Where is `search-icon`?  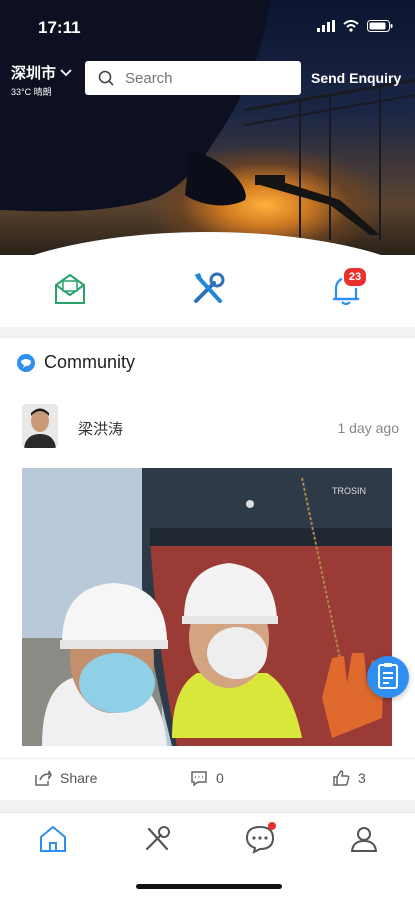
search-icon is located at coordinates (106, 78).